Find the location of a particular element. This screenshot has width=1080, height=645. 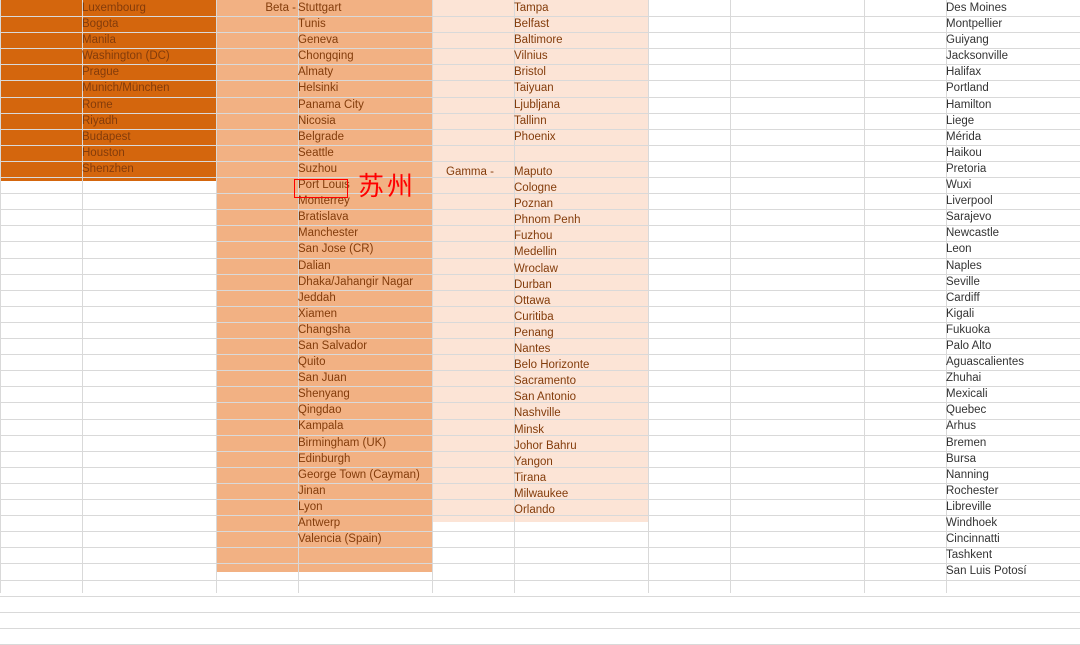

list-item: Bremen is located at coordinates (1013, 443).